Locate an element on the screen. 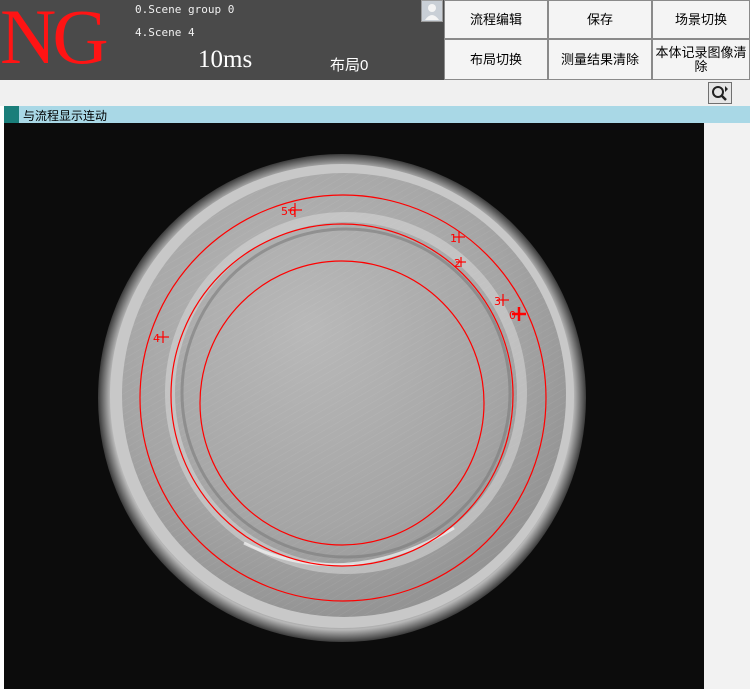  processing-time: 10ms is located at coordinates (225, 59).